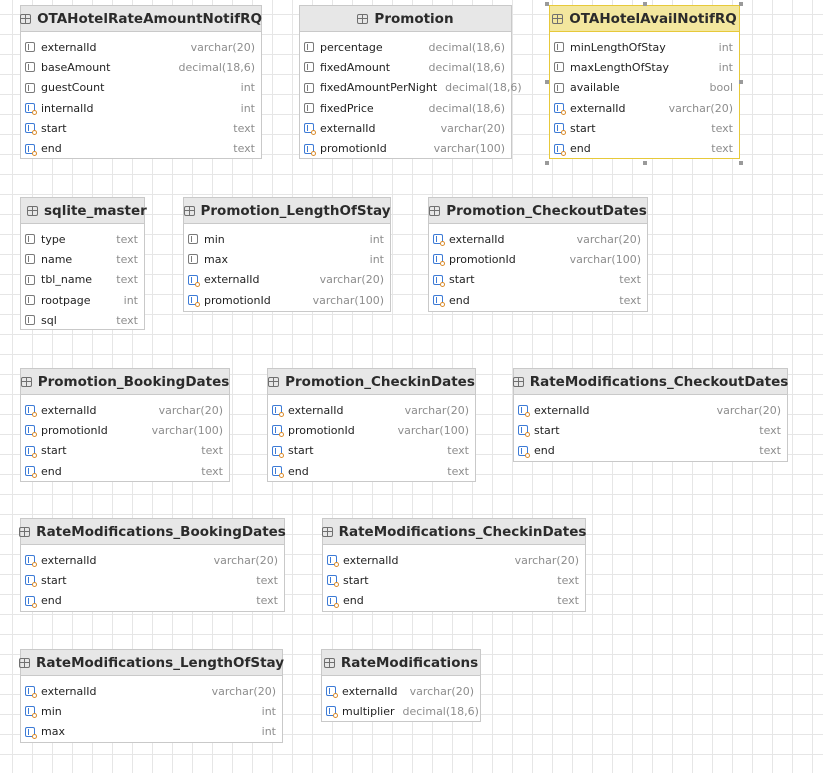 The height and width of the screenshot is (773, 823). I want to click on column-icon, so click(559, 67).